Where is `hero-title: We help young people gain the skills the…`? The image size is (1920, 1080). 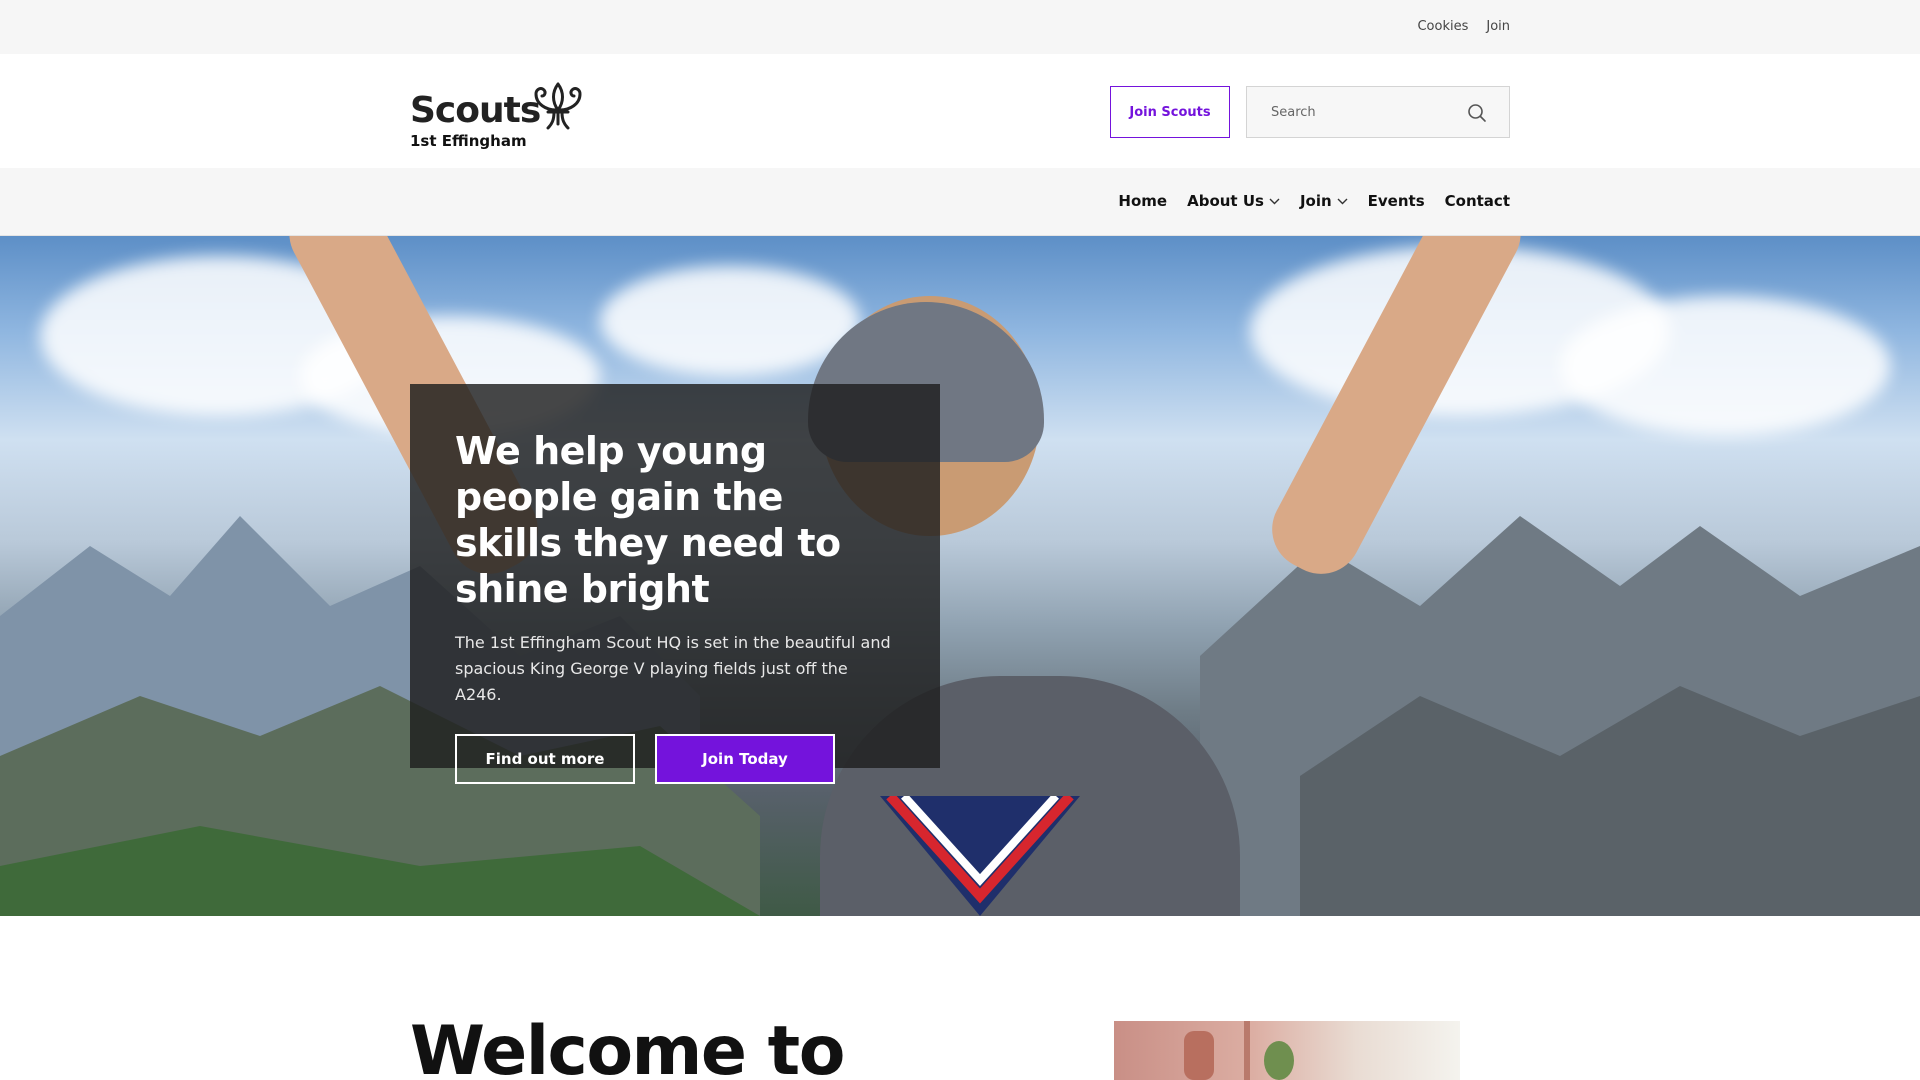
hero-title: We help young people gain the skills the… is located at coordinates (648, 520).